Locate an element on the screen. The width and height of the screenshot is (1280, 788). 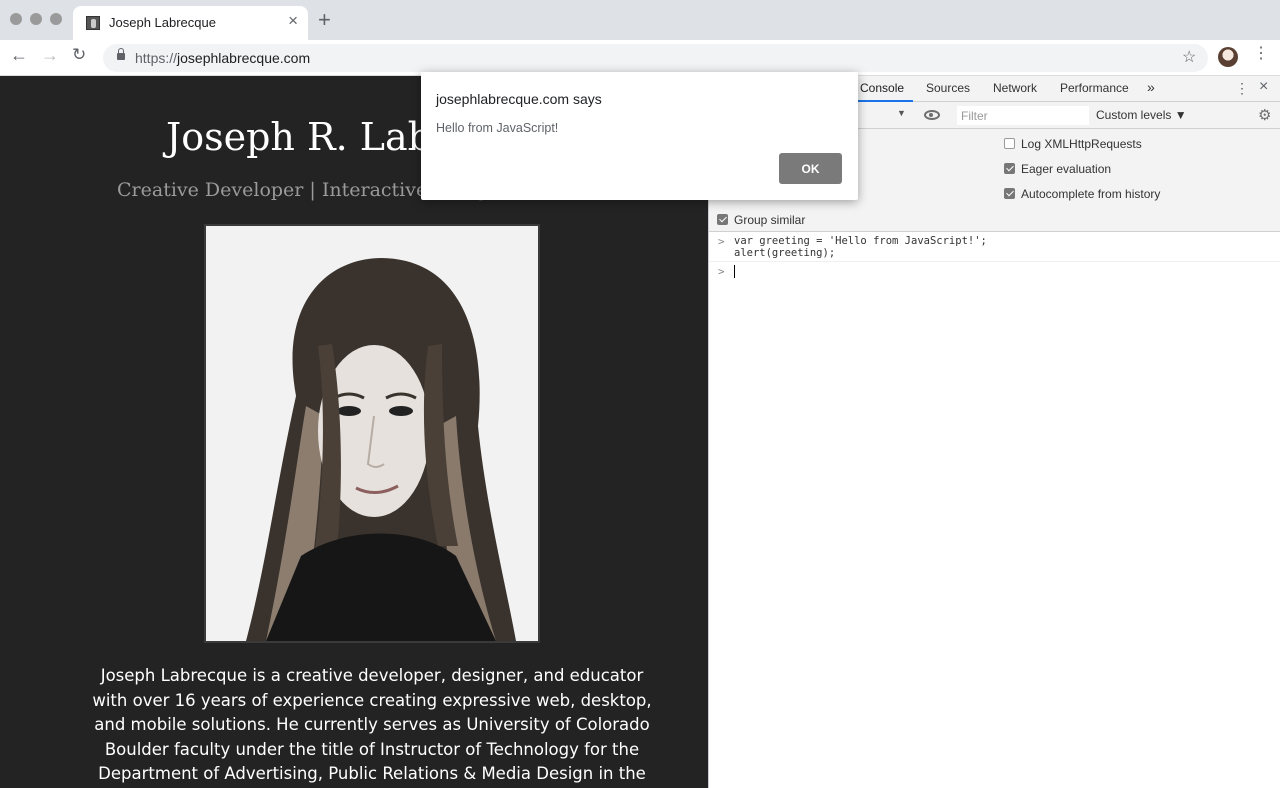
setting-group-similar: Group similar is located at coordinates (761, 220).